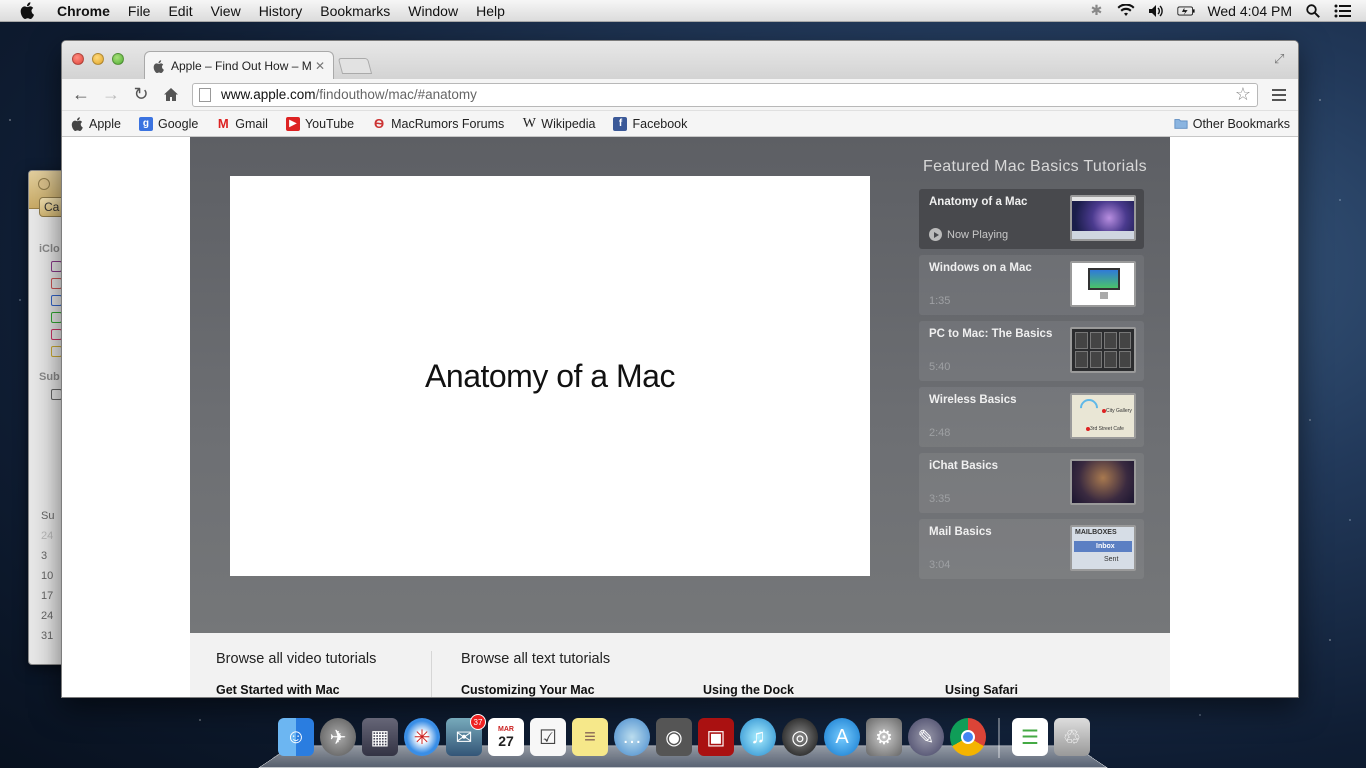 The image size is (1366, 768). I want to click on sent-label: Sent, so click(1111, 559).